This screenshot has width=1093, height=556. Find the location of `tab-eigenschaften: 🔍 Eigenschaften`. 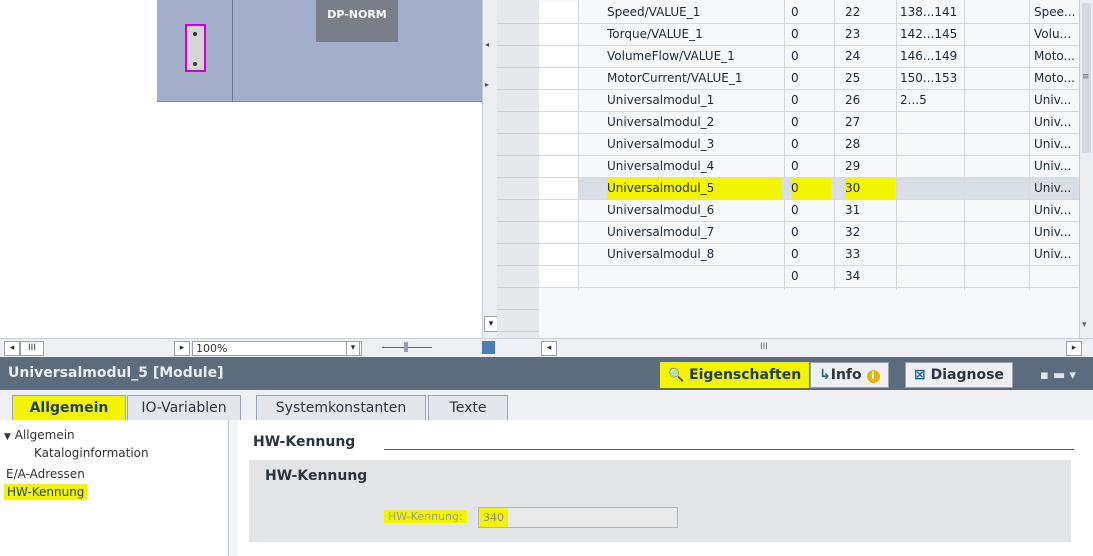

tab-eigenschaften: 🔍 Eigenschaften is located at coordinates (735, 375).